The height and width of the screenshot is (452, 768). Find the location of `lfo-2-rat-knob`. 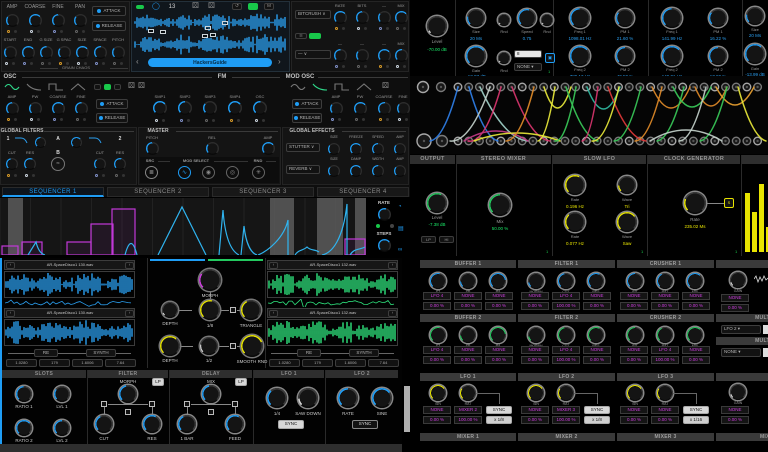

lfo-2-rat-knob is located at coordinates (566, 393).